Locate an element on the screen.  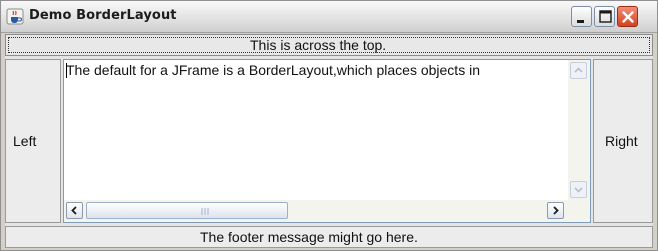
west-label: Left is located at coordinates (25, 141).